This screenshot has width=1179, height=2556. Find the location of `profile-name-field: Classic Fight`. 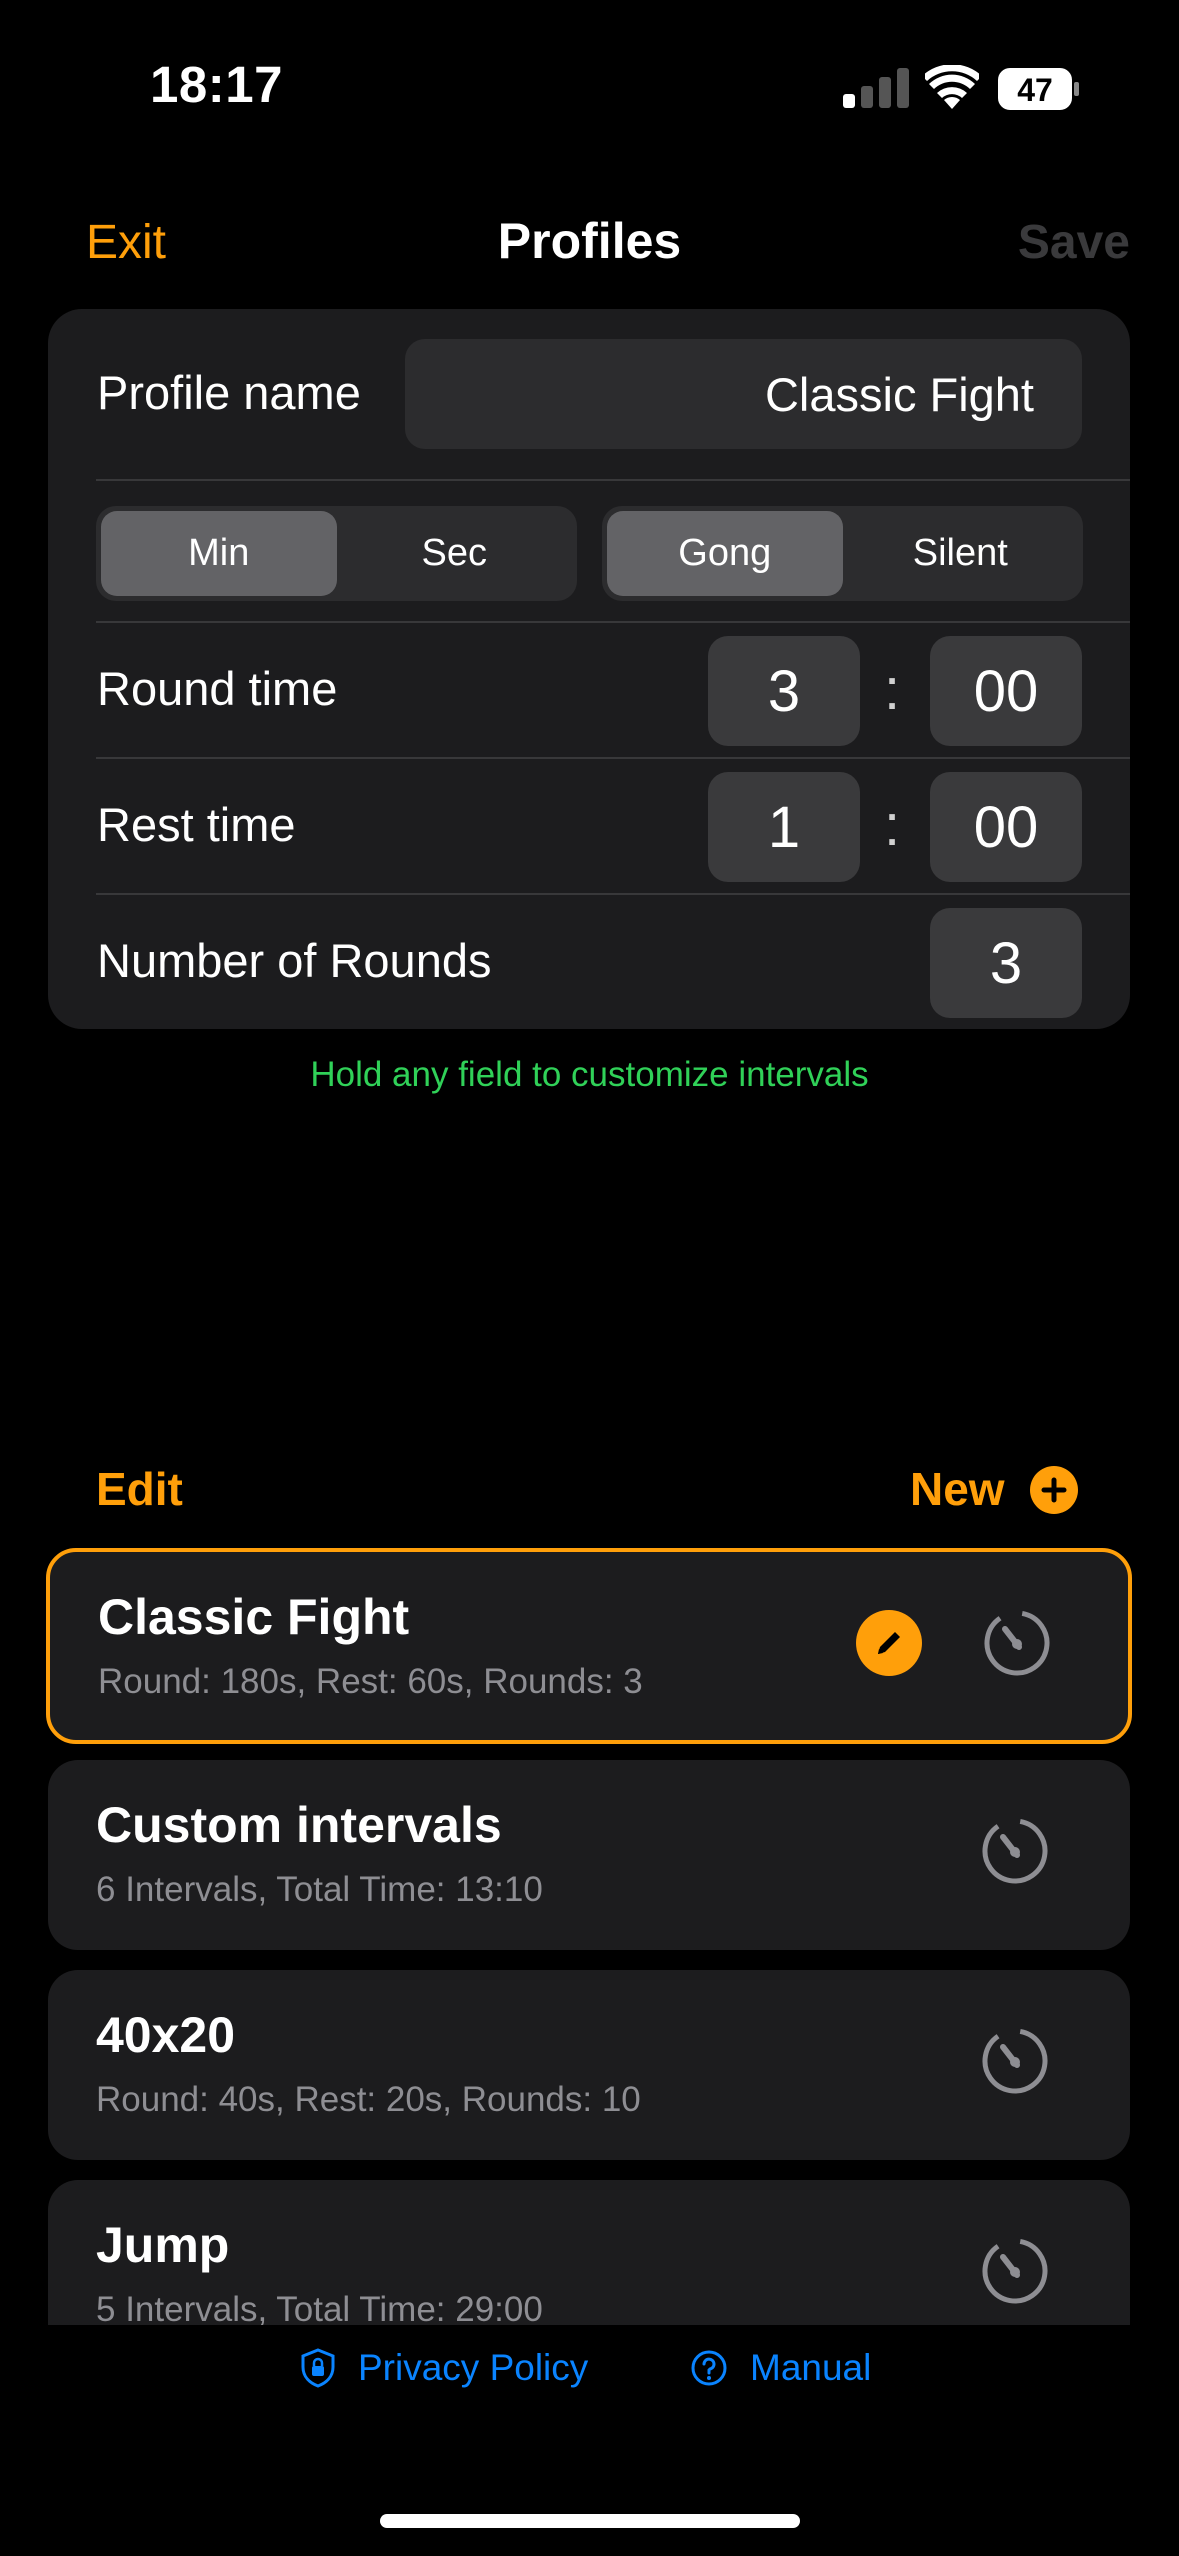

profile-name-field: Classic Fight is located at coordinates (743, 394).